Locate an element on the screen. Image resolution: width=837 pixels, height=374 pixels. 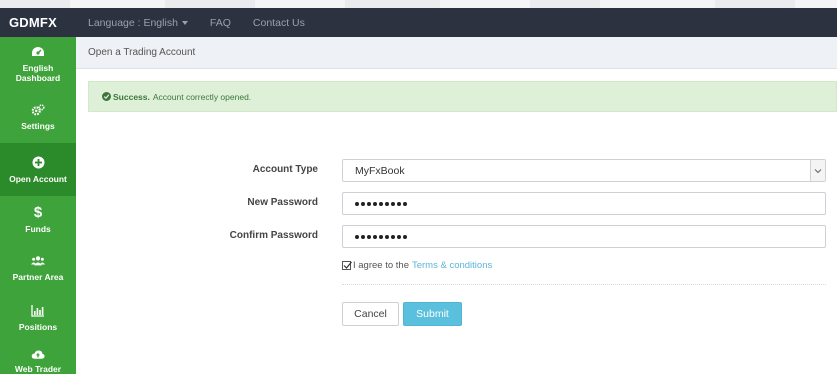
submit-button: Submit is located at coordinates (432, 314).